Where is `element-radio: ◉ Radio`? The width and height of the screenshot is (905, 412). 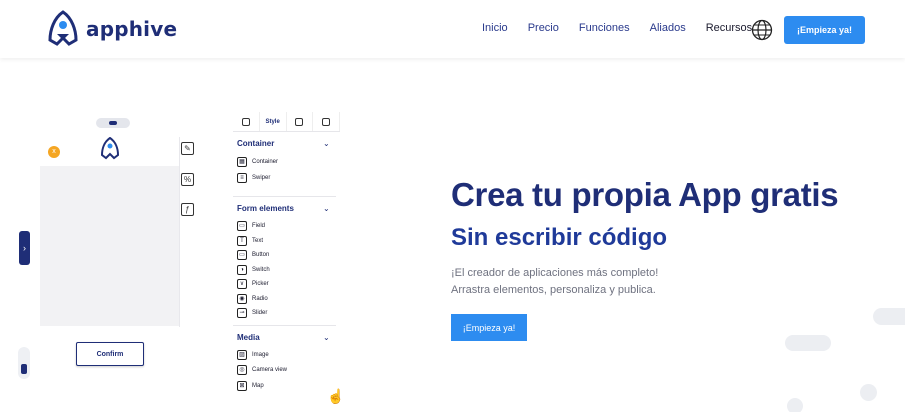 element-radio: ◉ Radio is located at coordinates (252, 299).